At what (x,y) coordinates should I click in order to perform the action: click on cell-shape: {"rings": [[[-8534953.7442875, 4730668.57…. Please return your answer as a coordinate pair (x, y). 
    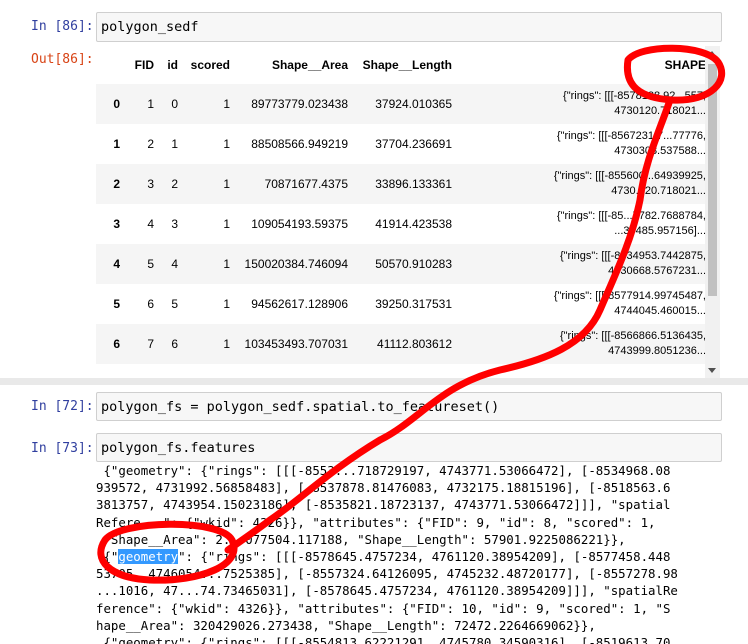
    Looking at the image, I should click on (585, 264).